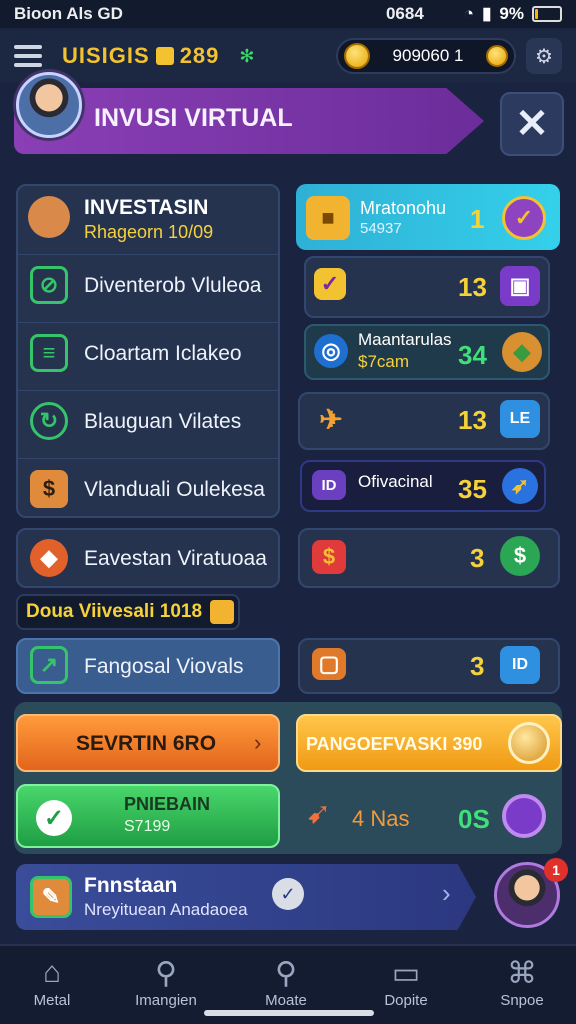 The width and height of the screenshot is (576, 1024). I want to click on tag-icon: ID, so click(329, 485).